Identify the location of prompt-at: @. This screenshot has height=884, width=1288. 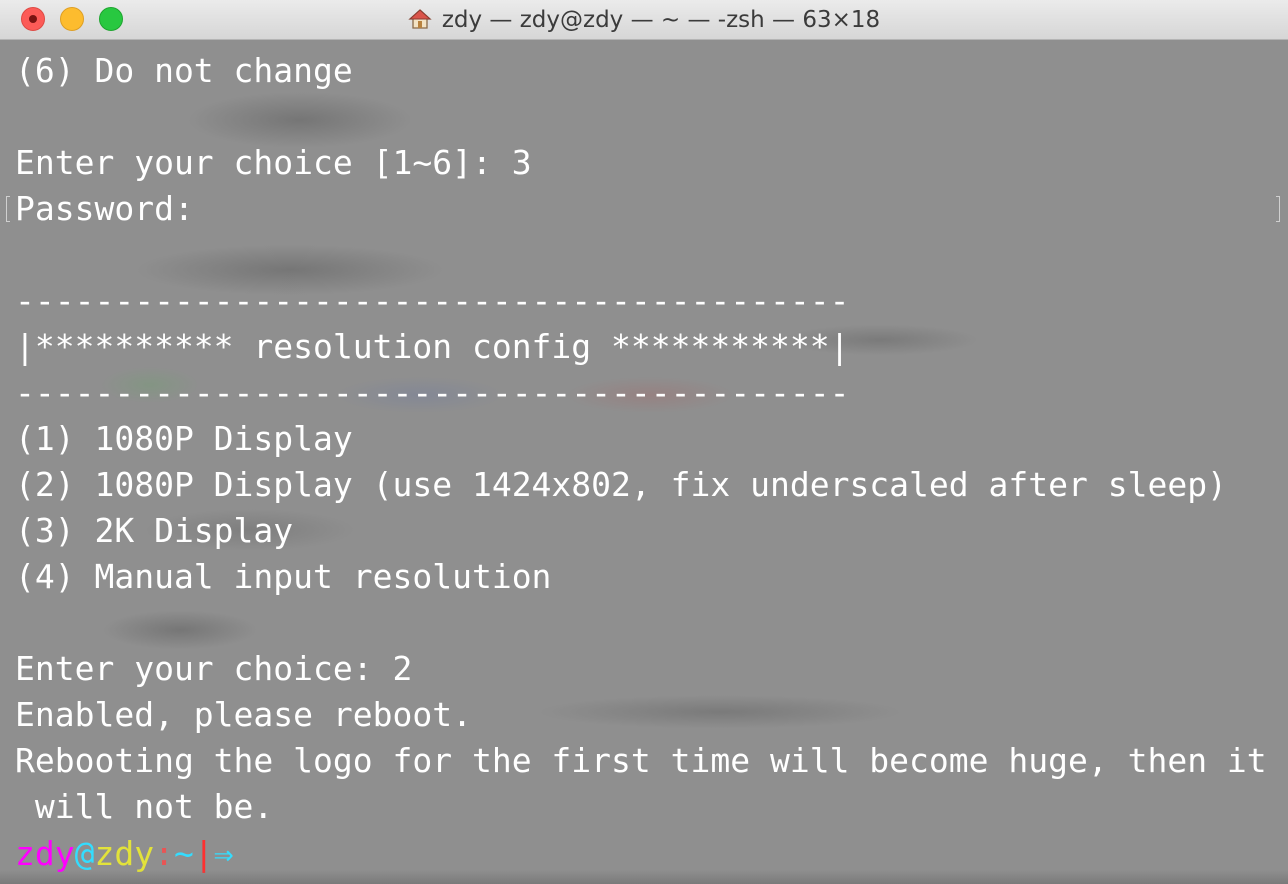
(84, 853).